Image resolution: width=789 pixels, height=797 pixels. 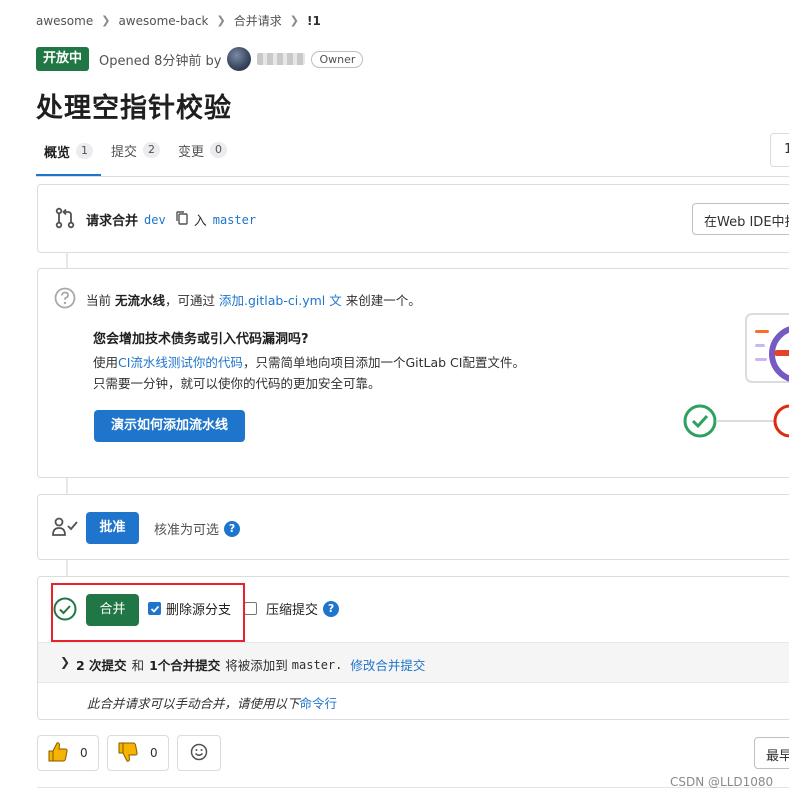 What do you see at coordinates (112, 528) in the screenshot?
I see `approve-button: 批准` at bounding box center [112, 528].